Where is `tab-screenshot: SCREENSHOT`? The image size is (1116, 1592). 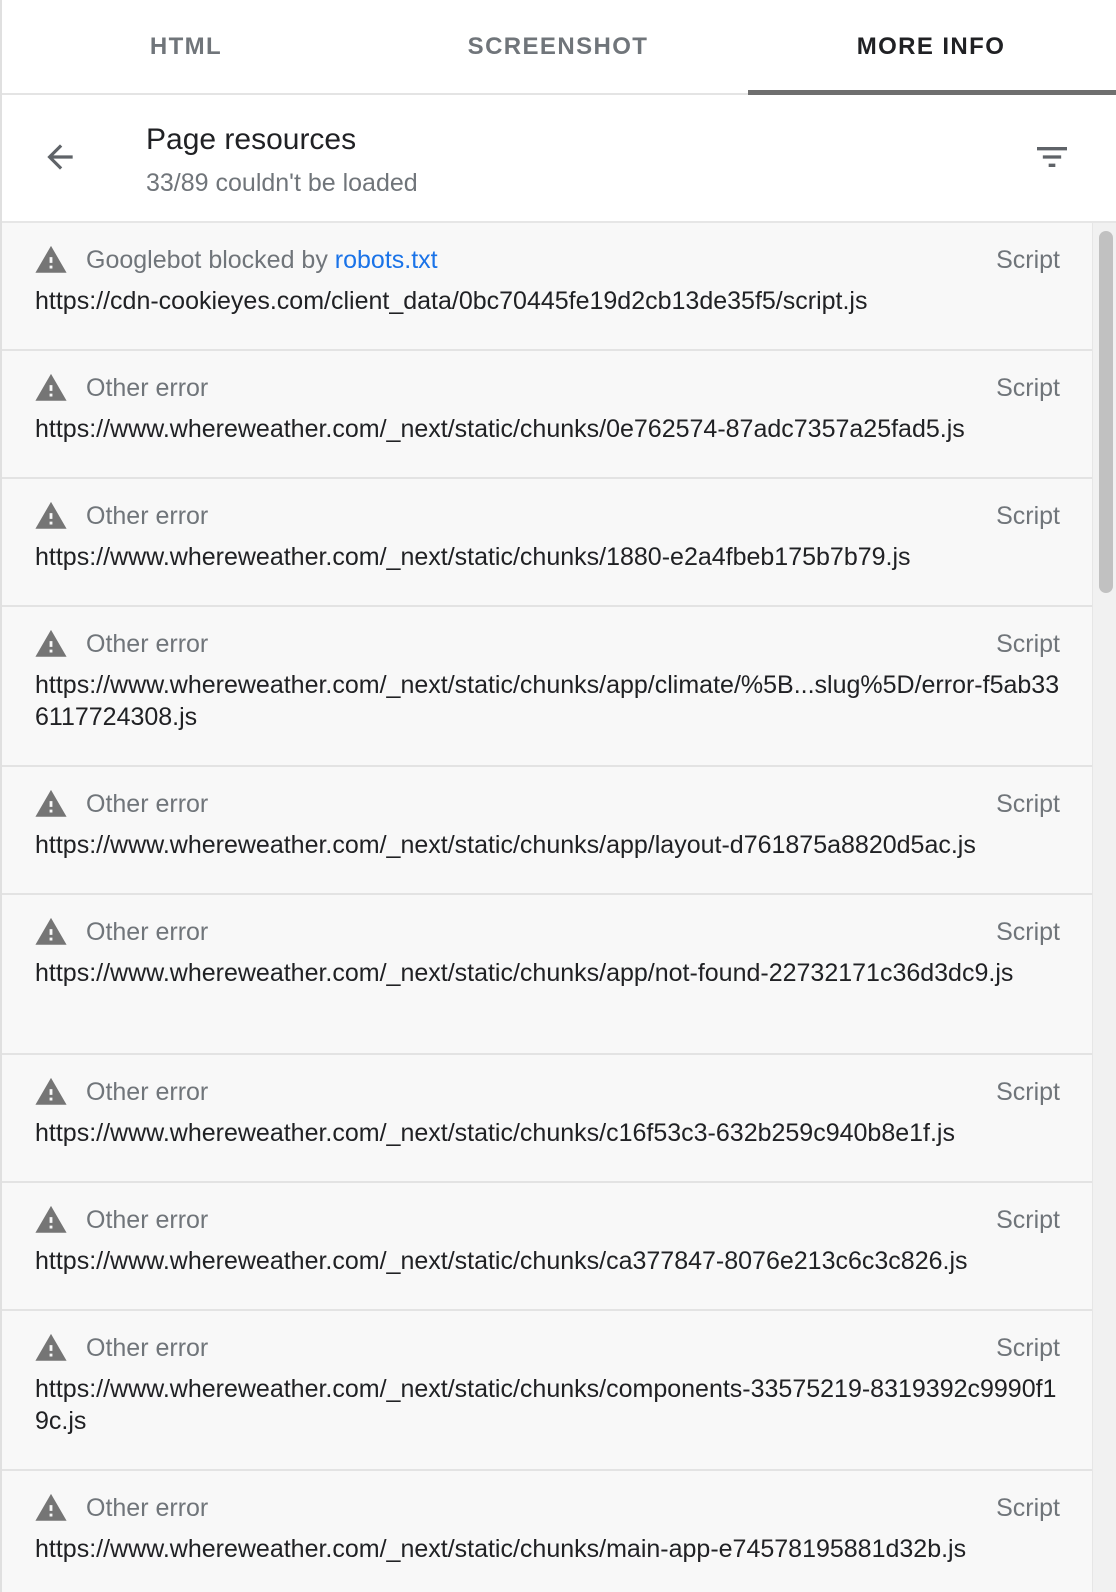 tab-screenshot: SCREENSHOT is located at coordinates (558, 46).